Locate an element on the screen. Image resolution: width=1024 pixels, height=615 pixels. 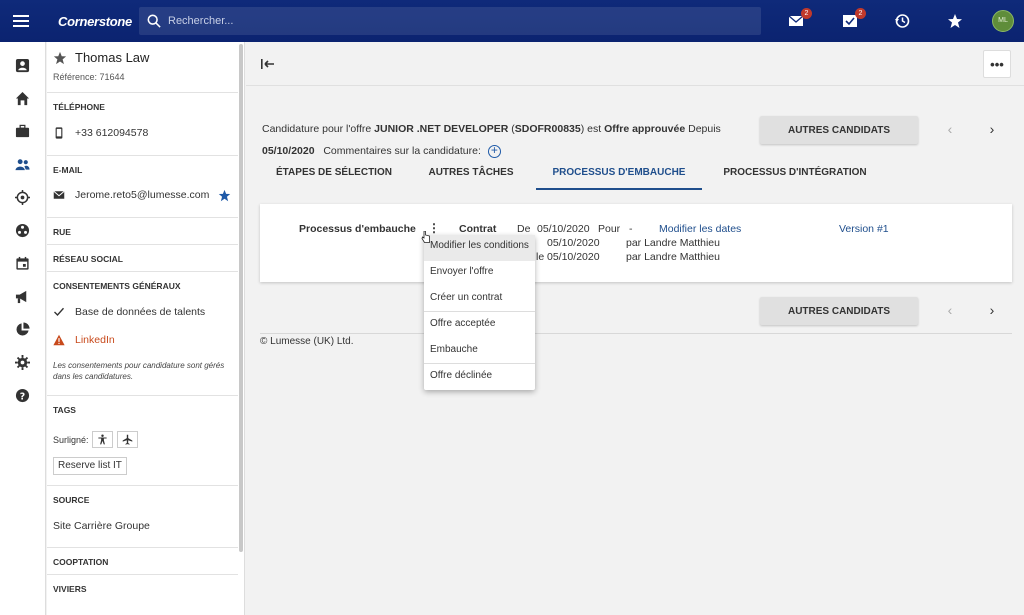
consent-talent-db: Base de données de talents is located at coordinates (140, 312).